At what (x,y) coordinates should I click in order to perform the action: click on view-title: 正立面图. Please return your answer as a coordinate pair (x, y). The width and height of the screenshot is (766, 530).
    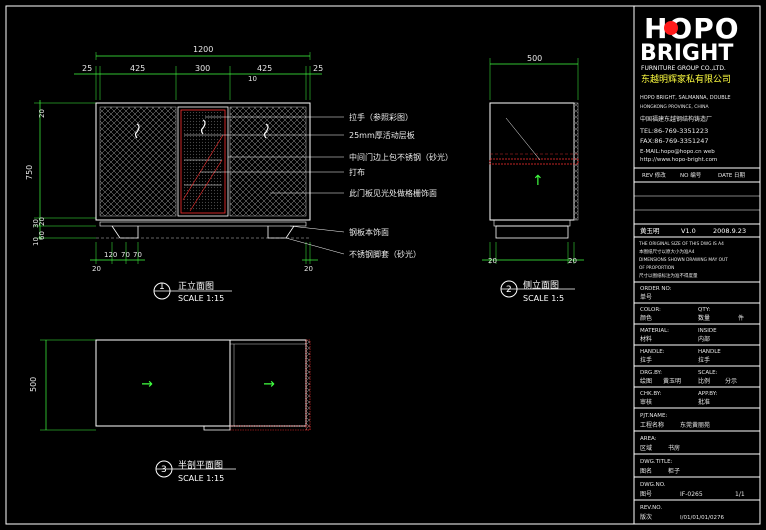
    Looking at the image, I should click on (196, 286).